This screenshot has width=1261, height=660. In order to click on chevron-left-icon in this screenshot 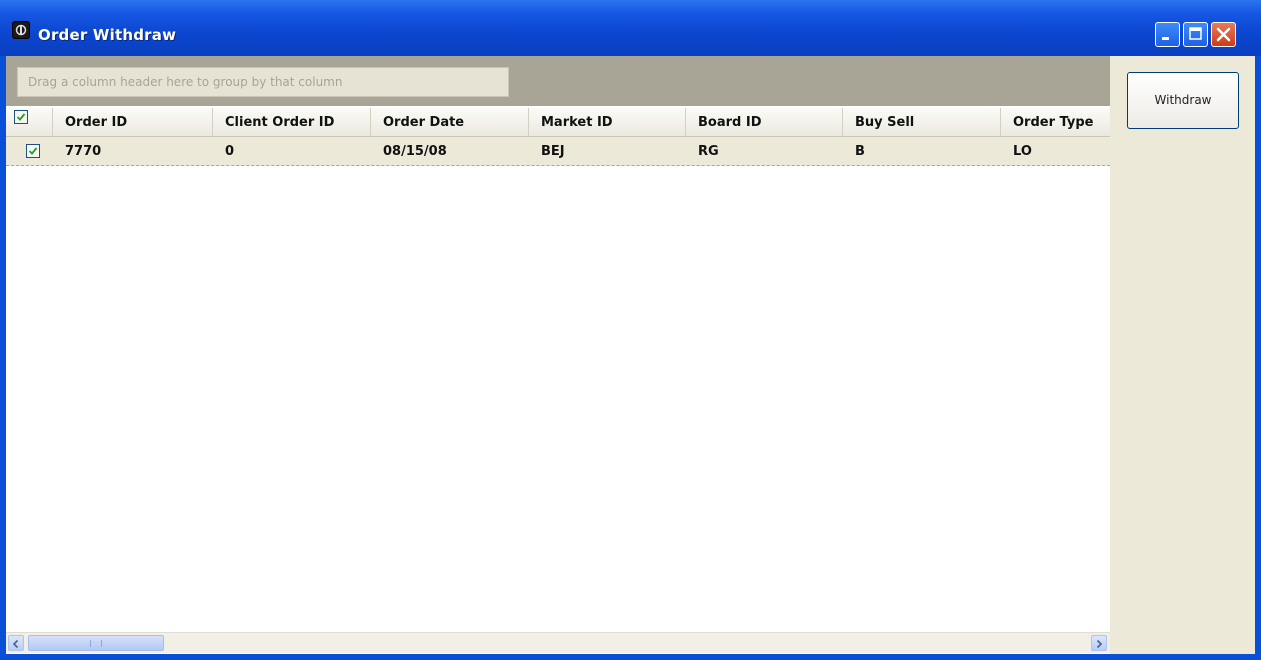, I will do `click(15, 644)`.